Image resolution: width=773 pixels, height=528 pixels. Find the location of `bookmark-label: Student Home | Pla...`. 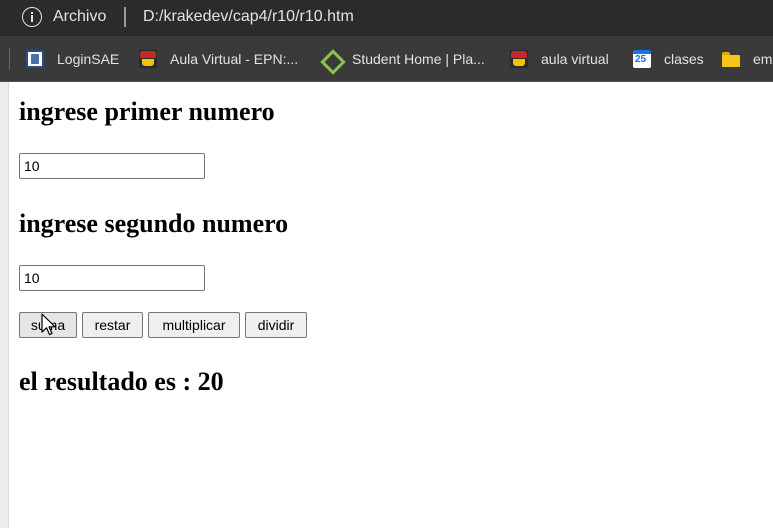

bookmark-label: Student Home | Pla... is located at coordinates (418, 59).